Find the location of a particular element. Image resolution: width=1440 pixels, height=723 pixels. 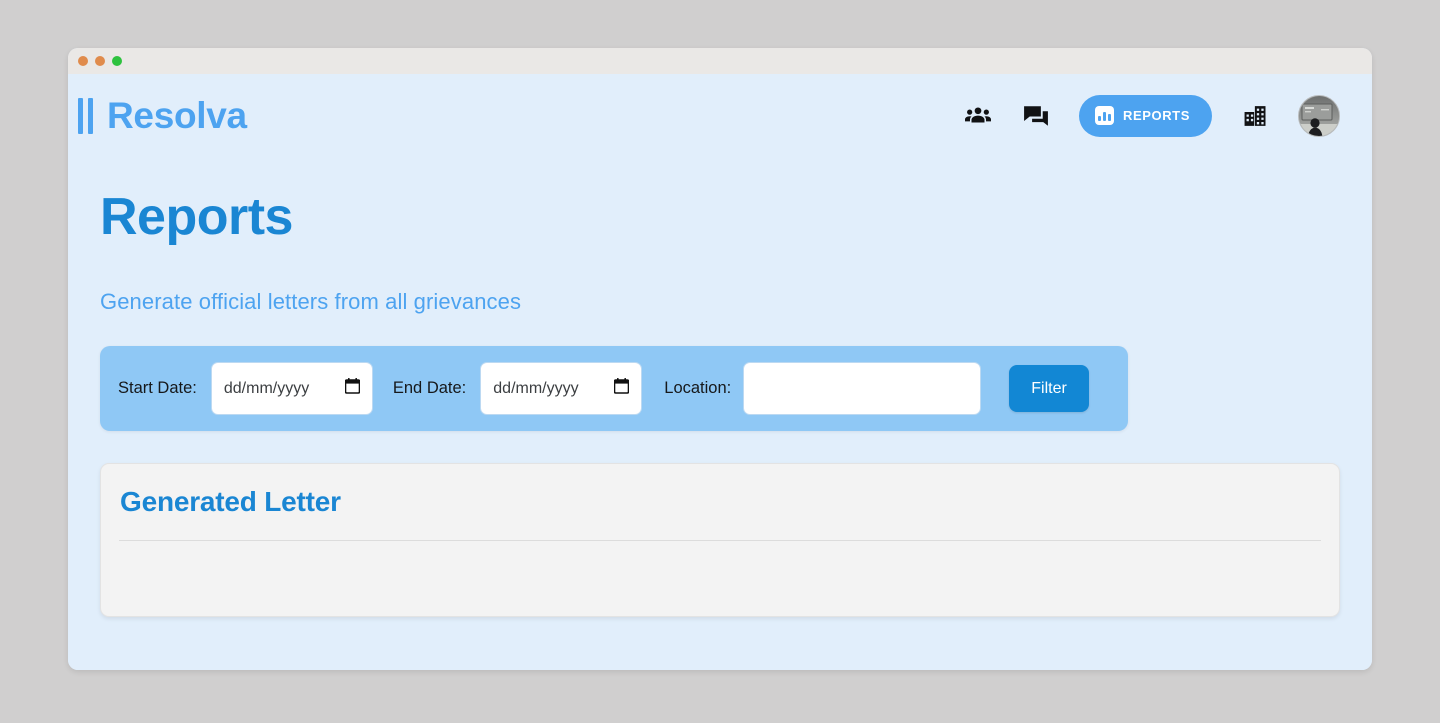

brand-logo: Resolva is located at coordinates (159, 116).